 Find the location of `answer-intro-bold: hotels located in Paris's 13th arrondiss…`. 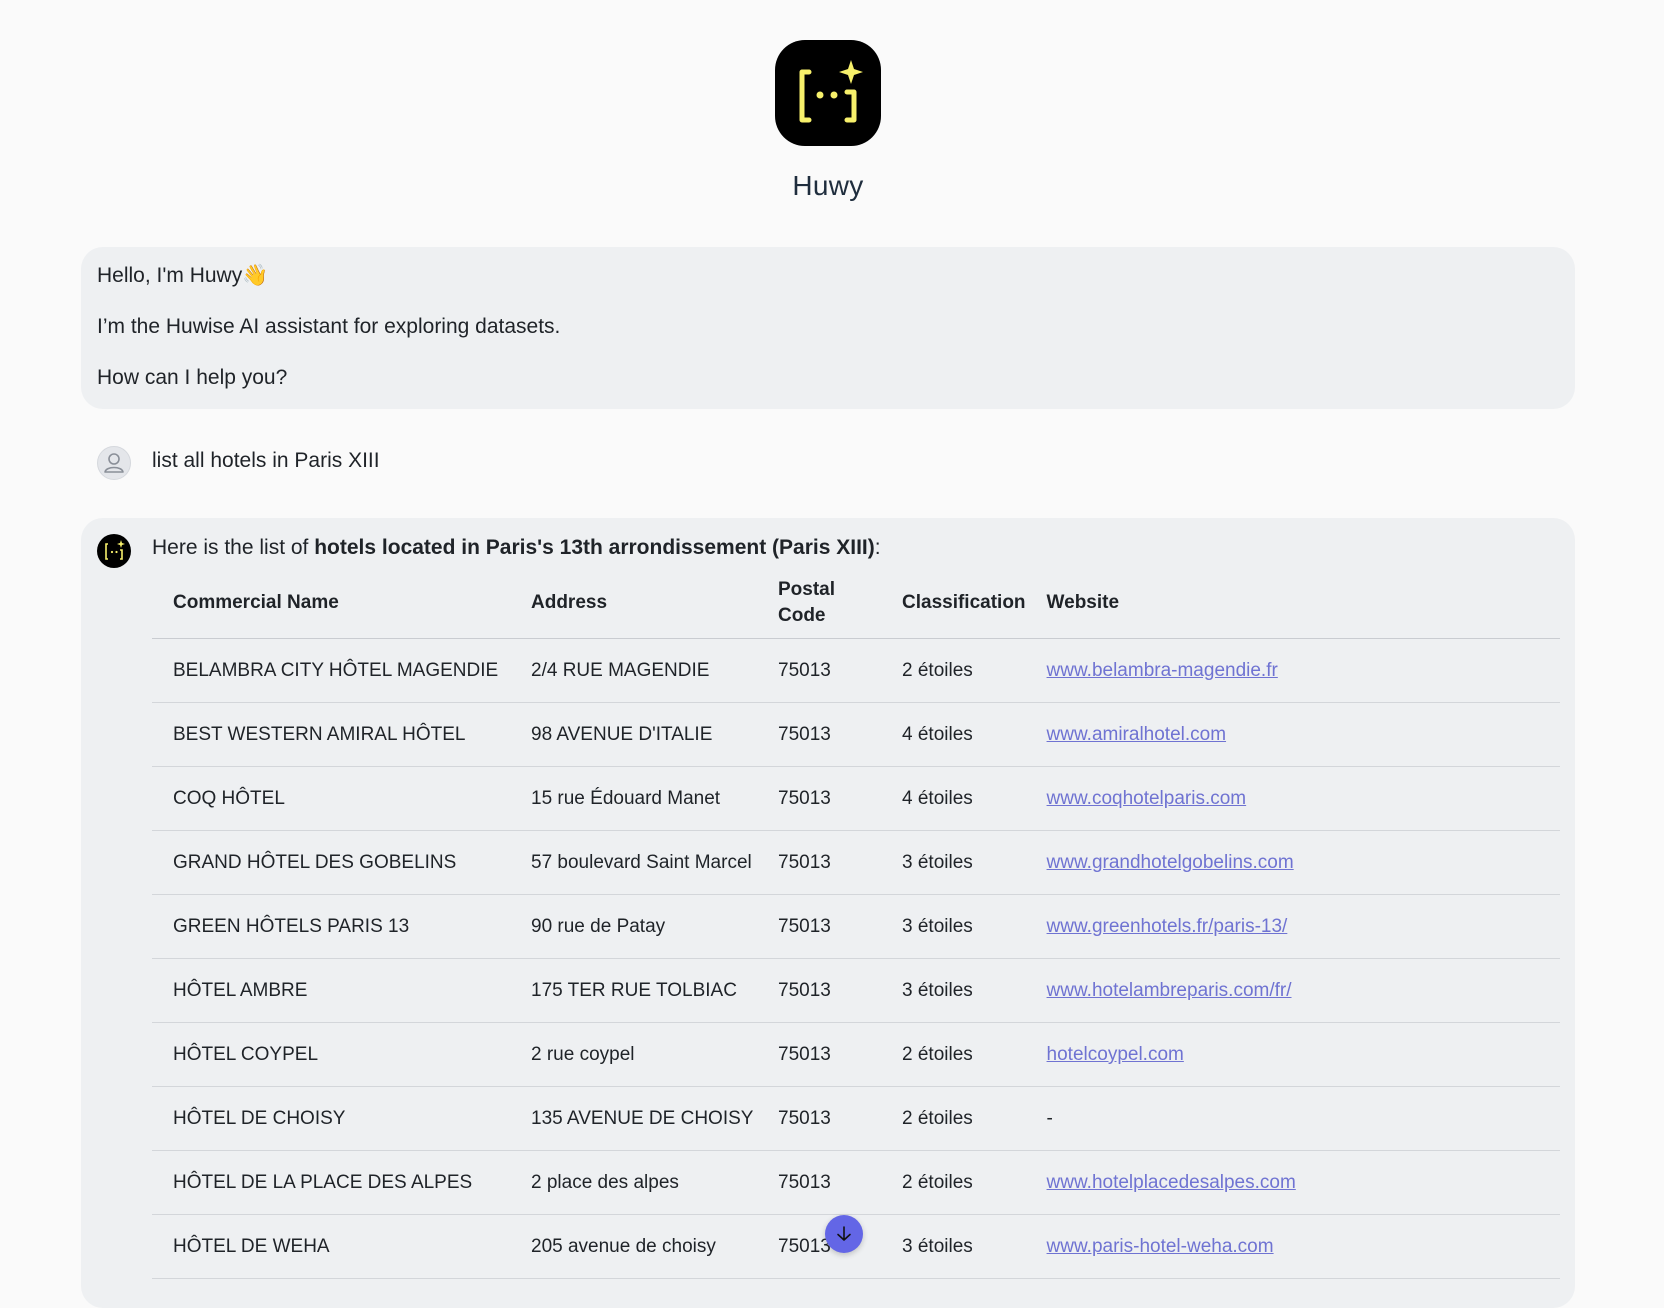

answer-intro-bold: hotels located in Paris's 13th arrondiss… is located at coordinates (594, 547).